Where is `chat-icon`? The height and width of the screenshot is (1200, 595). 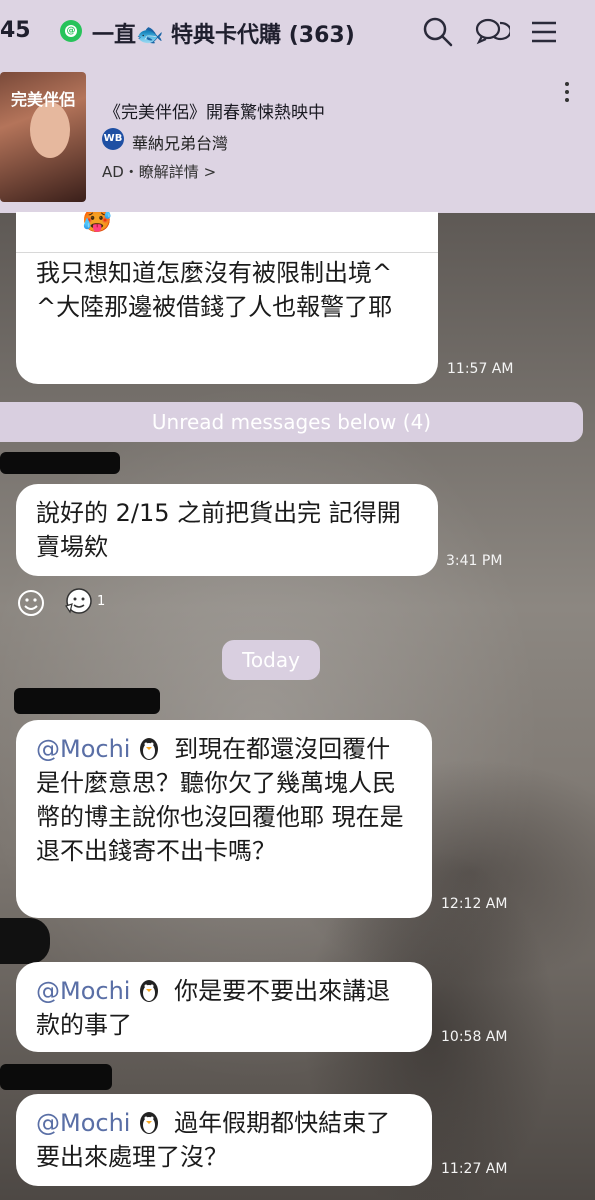
chat-icon is located at coordinates (492, 32).